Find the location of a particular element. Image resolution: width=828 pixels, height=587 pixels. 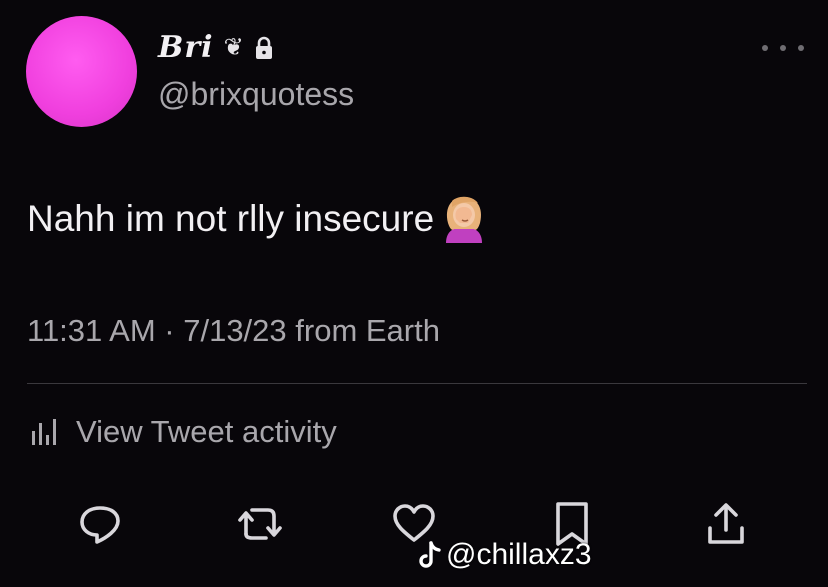

share-icon is located at coordinates (726, 523).